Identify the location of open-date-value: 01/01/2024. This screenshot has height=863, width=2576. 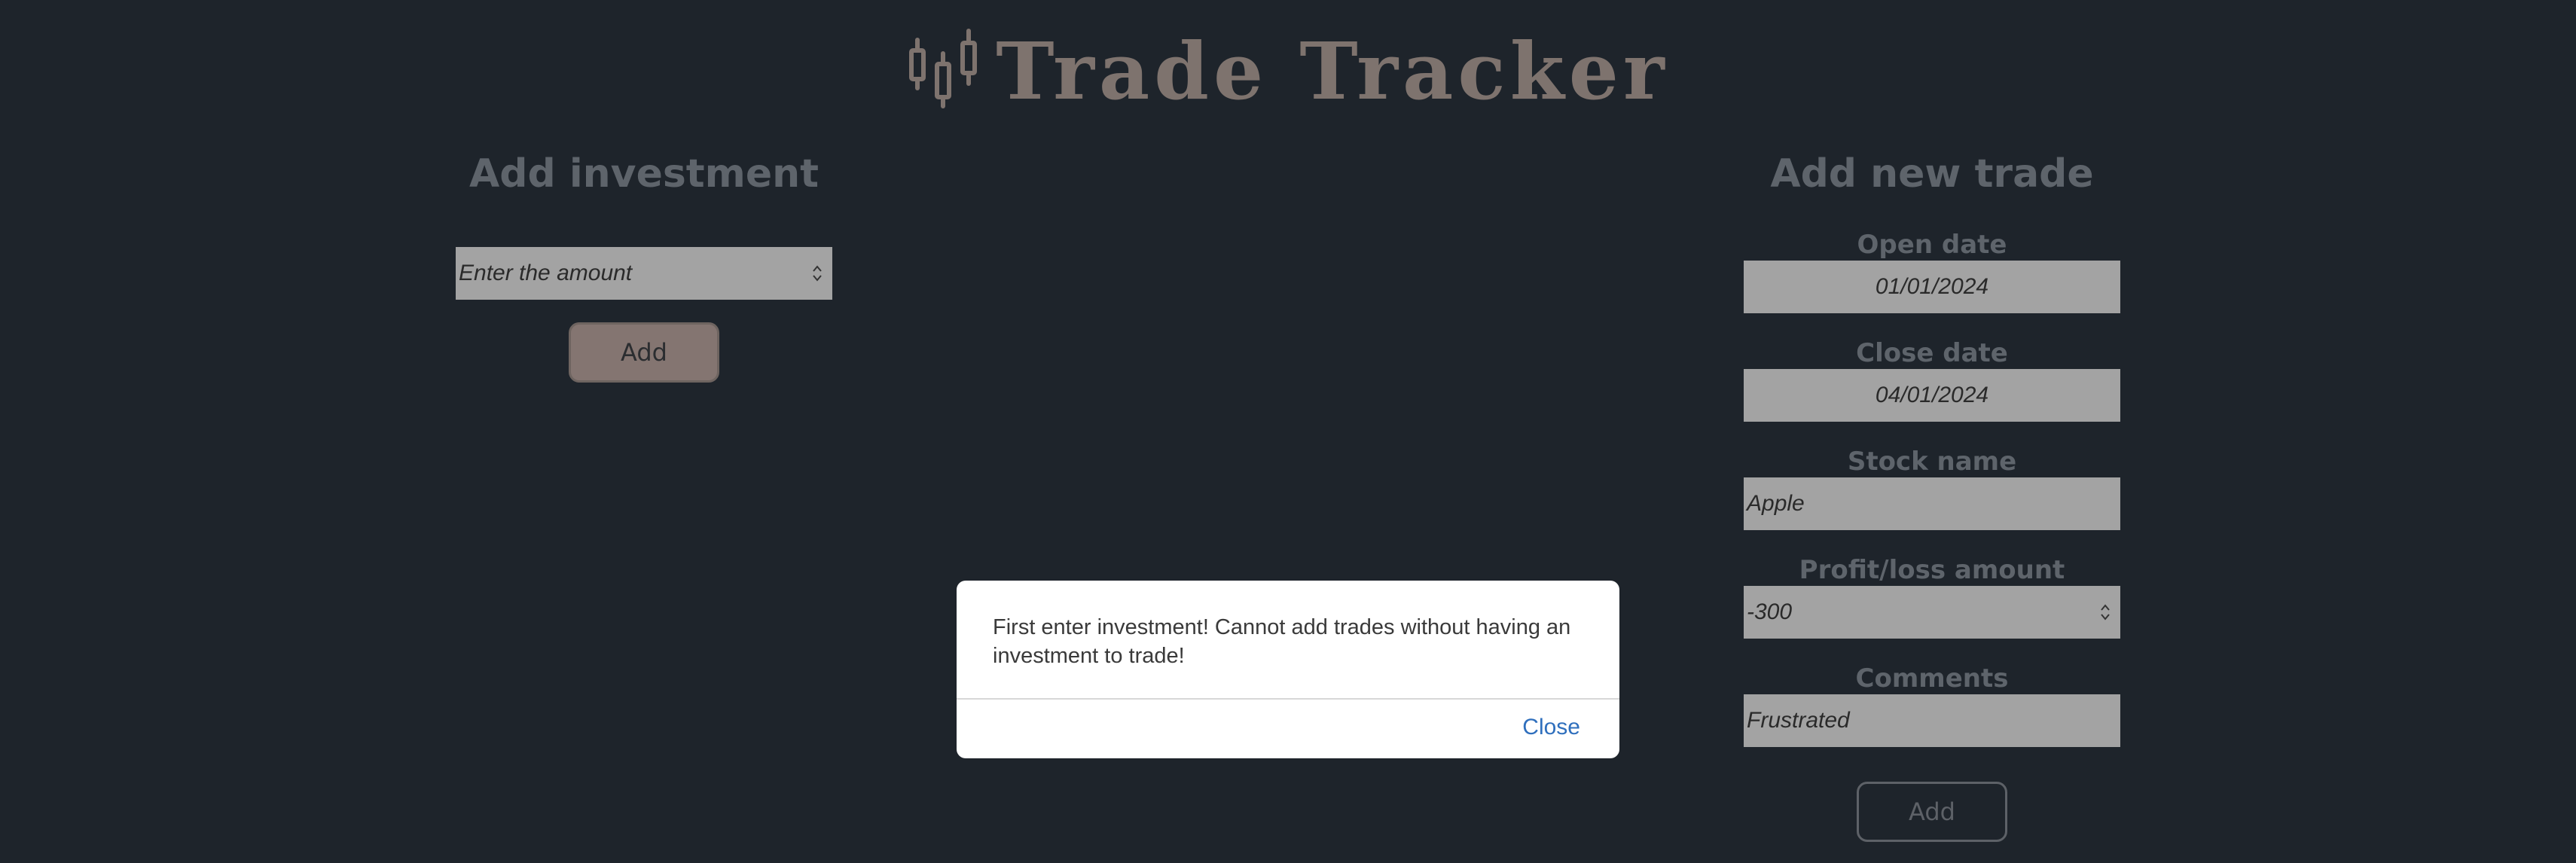
(1932, 286).